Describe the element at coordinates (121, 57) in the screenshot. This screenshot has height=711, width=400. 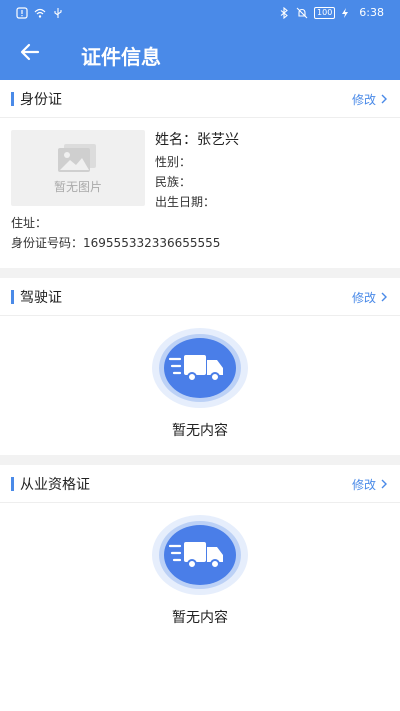
I see `page-title: 证件信息` at that location.